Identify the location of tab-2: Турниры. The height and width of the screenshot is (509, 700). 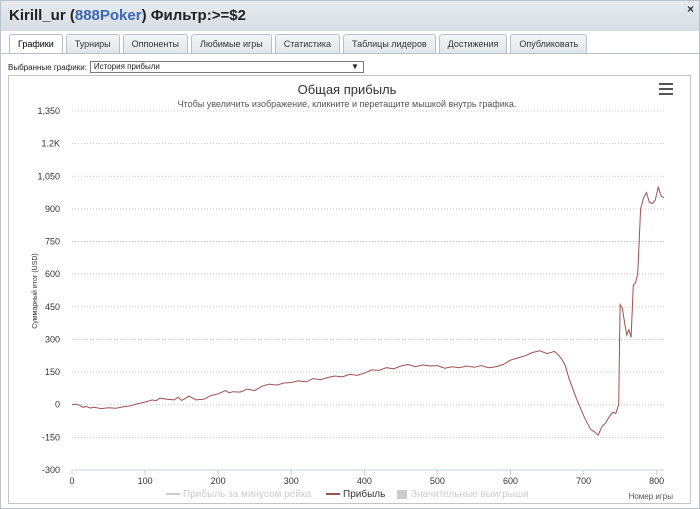
(92, 43).